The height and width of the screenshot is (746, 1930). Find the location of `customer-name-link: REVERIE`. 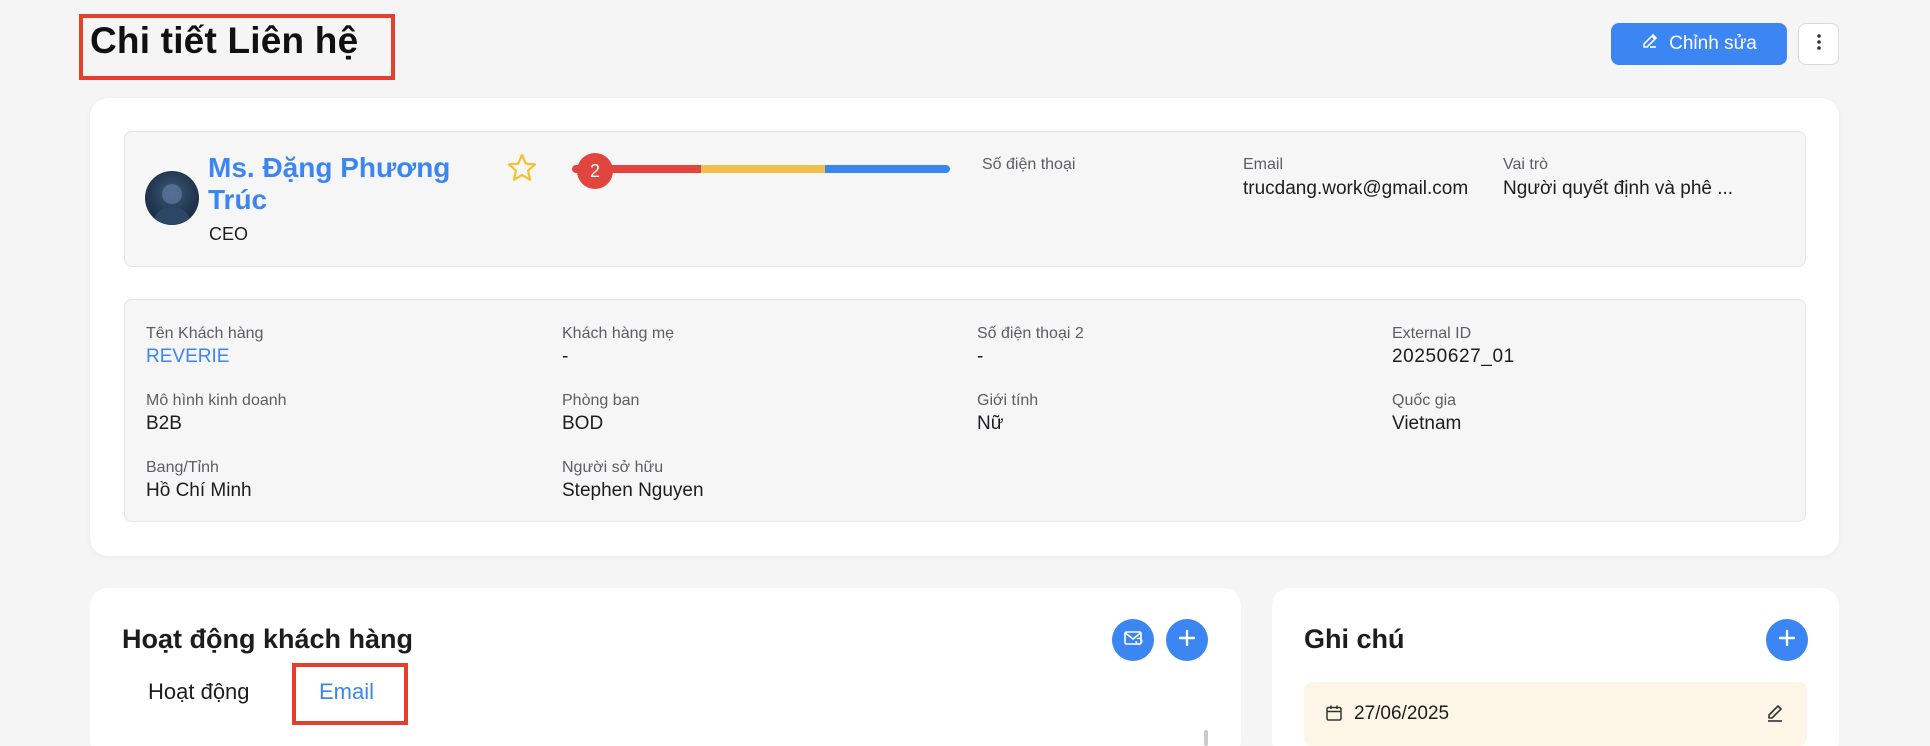

customer-name-link: REVERIE is located at coordinates (187, 357).